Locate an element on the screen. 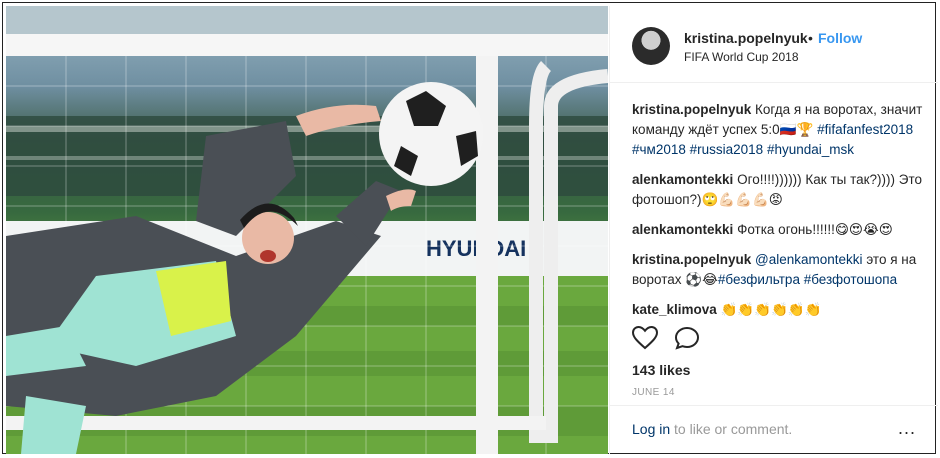 This screenshot has width=940, height=458. comment-item: kate_klimova 👏👏👏👏👏👏 is located at coordinates (780, 310).